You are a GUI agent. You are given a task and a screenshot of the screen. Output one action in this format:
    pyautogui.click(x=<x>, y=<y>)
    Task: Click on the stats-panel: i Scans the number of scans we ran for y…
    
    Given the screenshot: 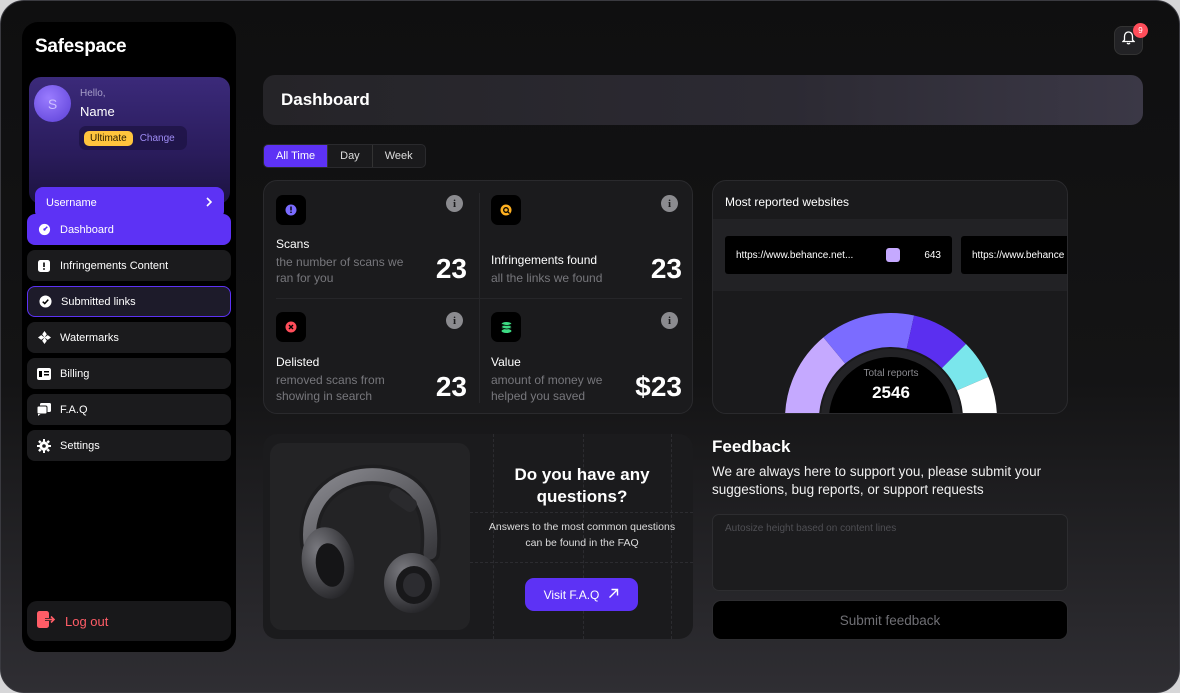 What is the action you would take?
    pyautogui.click(x=478, y=297)
    